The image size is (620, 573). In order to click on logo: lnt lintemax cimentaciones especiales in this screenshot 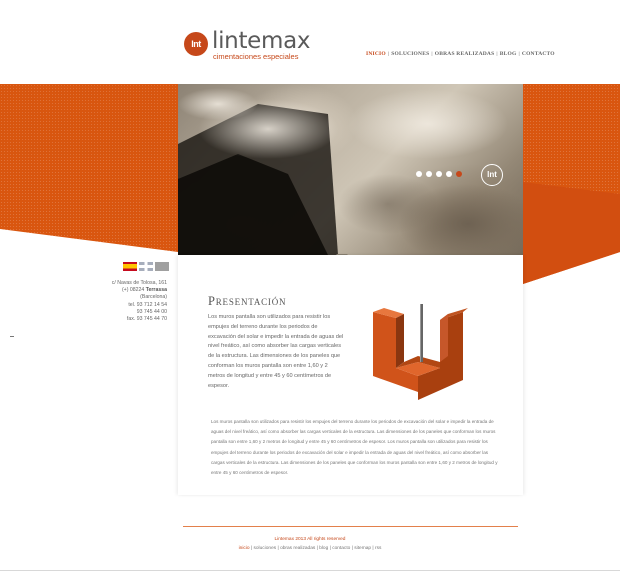, I will do `click(249, 45)`.